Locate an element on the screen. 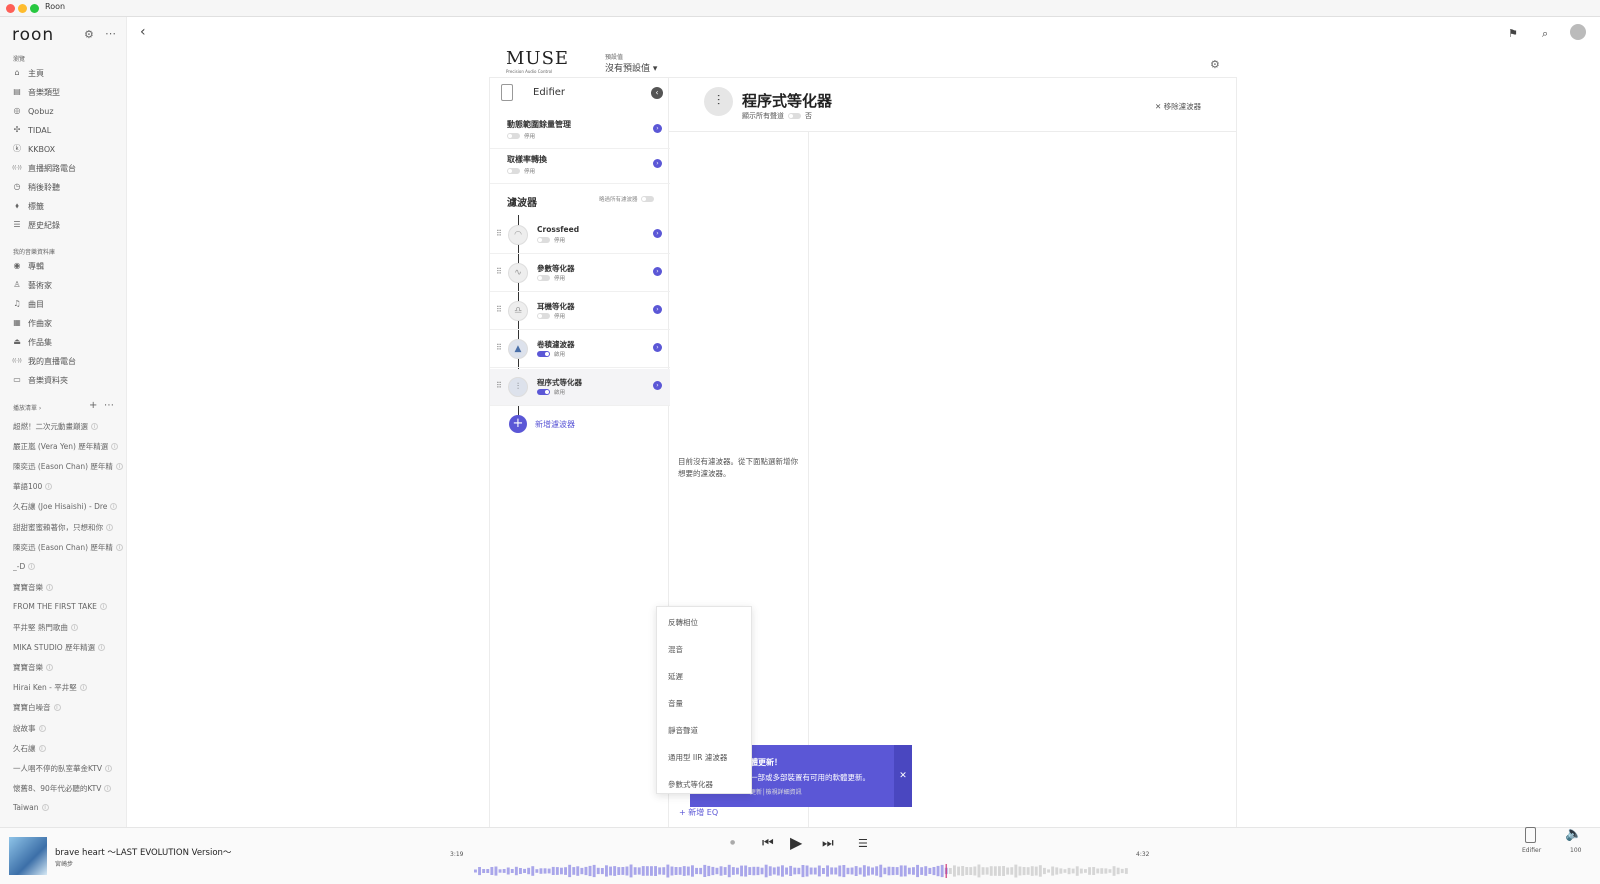 This screenshot has height=884, width=1600. sidebar-item-album: ◉ 專輯 is located at coordinates (28, 266).